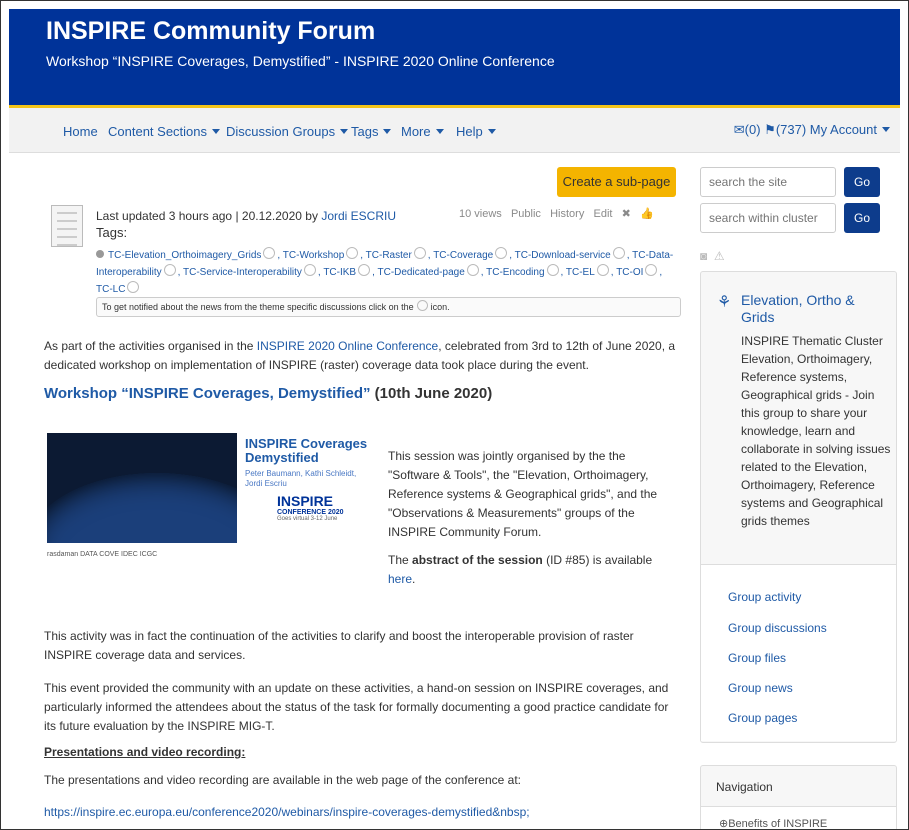 Image resolution: width=909 pixels, height=830 pixels. I want to click on rss-icon: ◙, so click(703, 256).